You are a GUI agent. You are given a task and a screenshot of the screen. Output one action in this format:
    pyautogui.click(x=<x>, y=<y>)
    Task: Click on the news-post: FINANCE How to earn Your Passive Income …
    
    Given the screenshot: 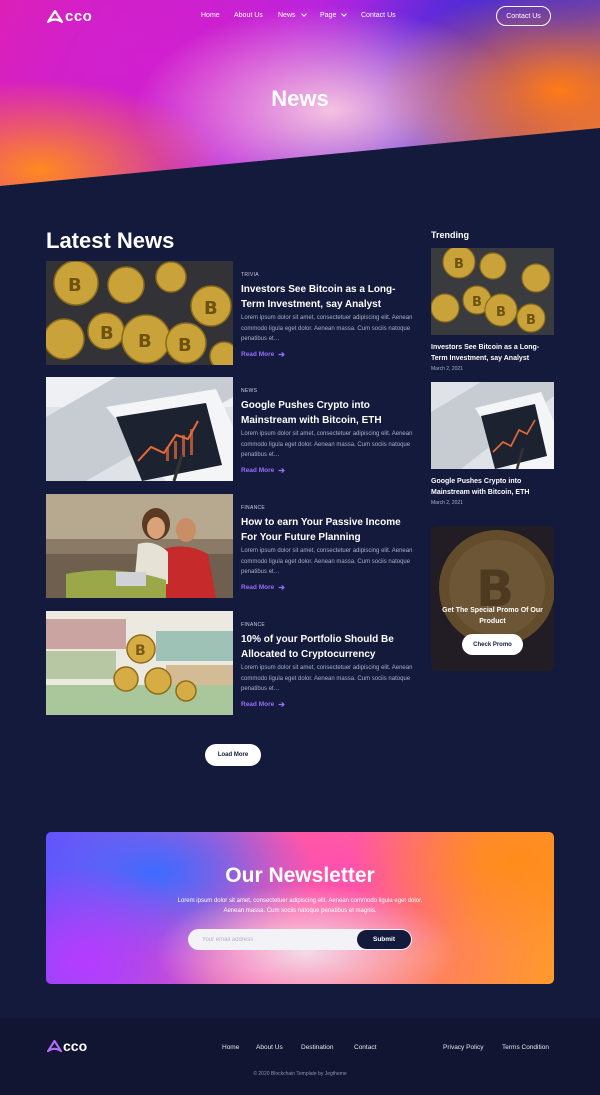 What is the action you would take?
    pyautogui.click(x=231, y=546)
    